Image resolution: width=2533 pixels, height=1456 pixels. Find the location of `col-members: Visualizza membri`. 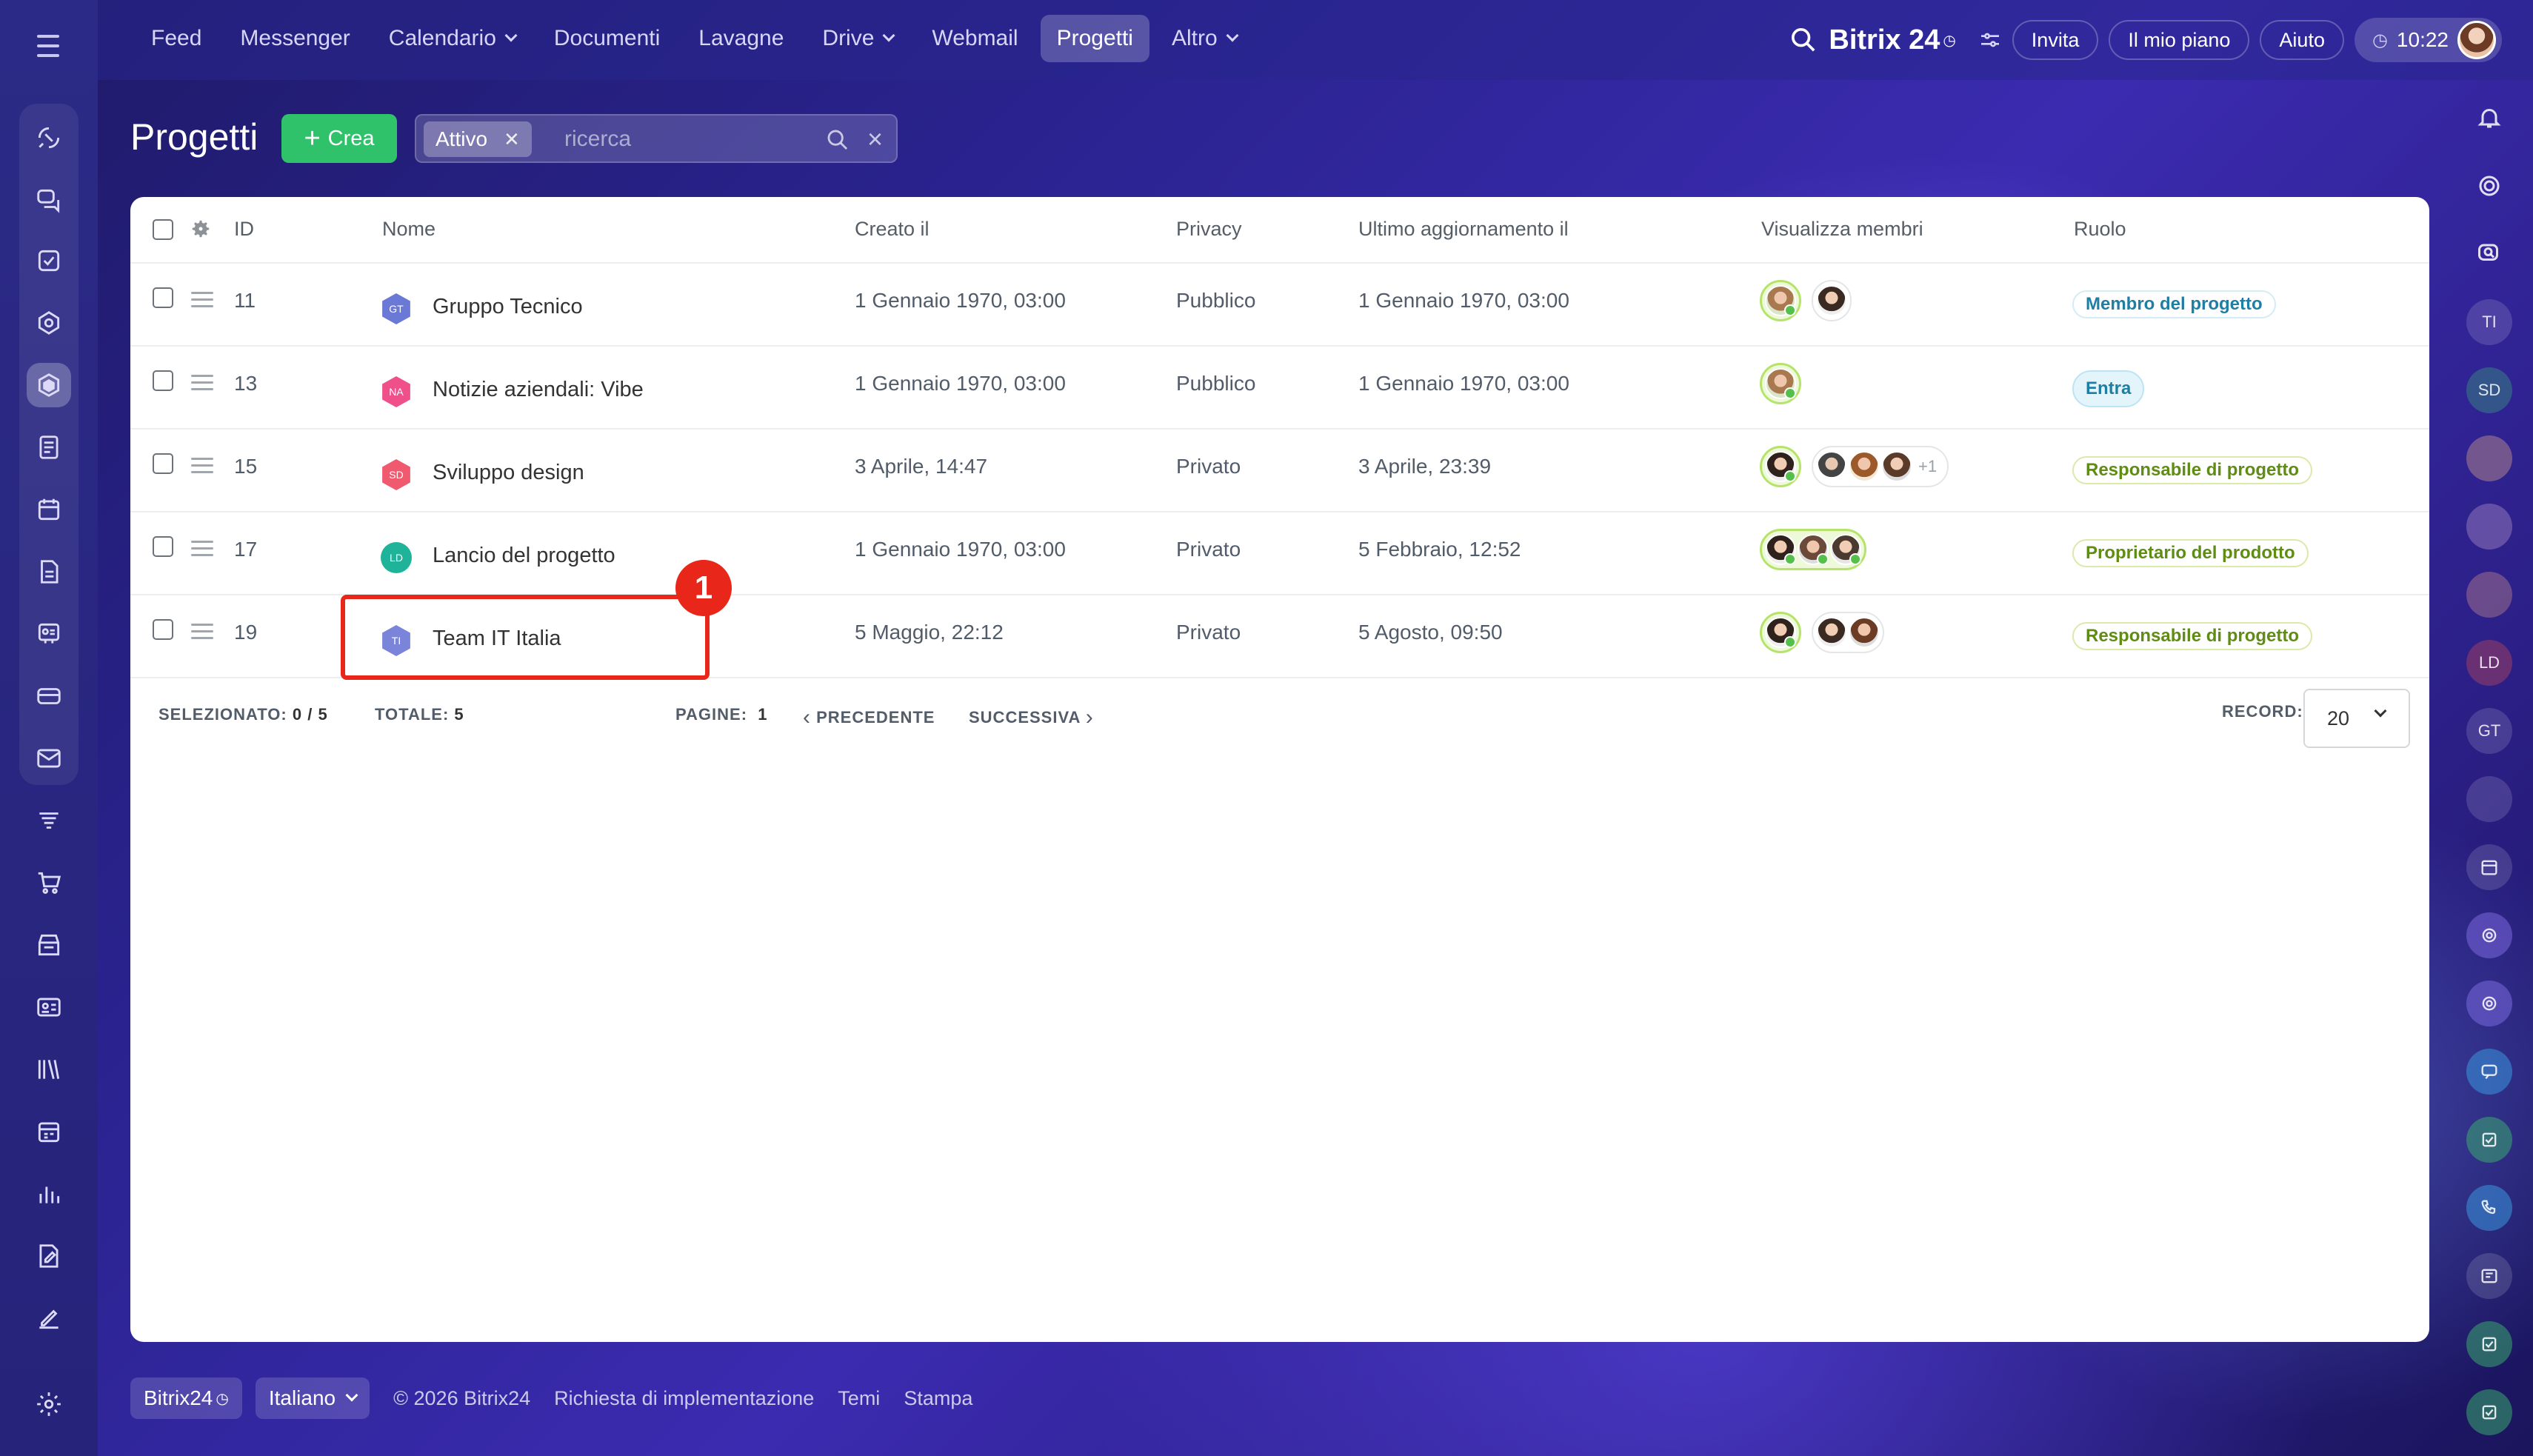

col-members: Visualizza membri is located at coordinates (1842, 229).